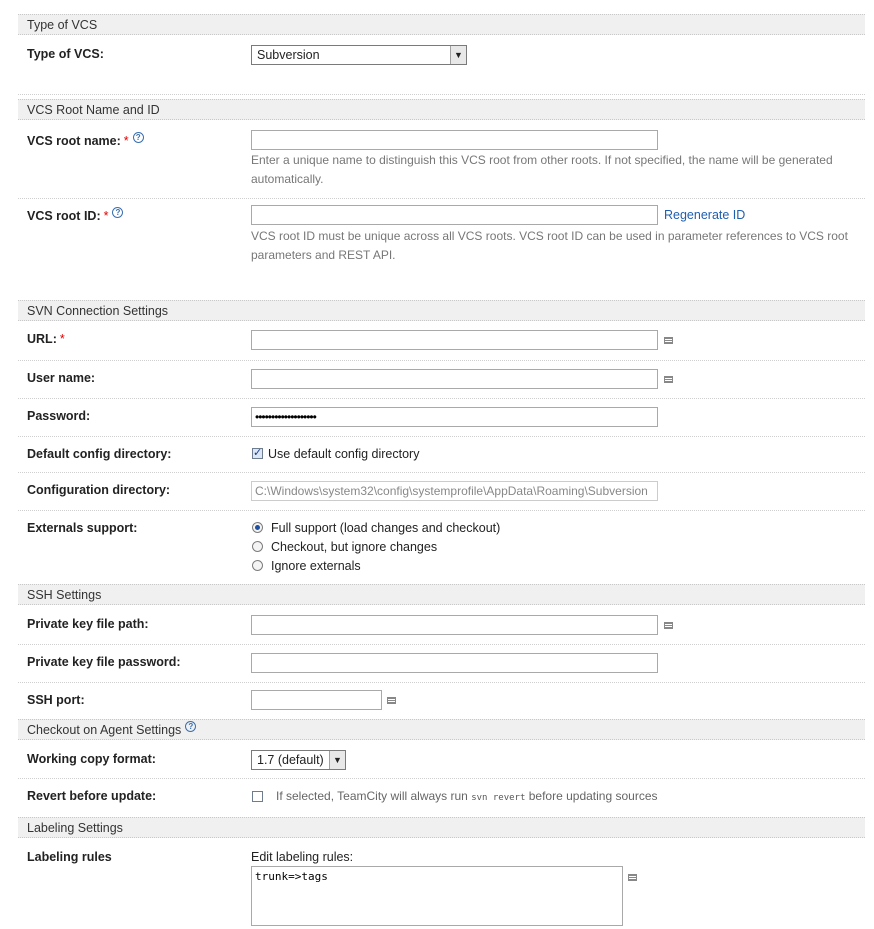  I want to click on password-input, so click(454, 417).